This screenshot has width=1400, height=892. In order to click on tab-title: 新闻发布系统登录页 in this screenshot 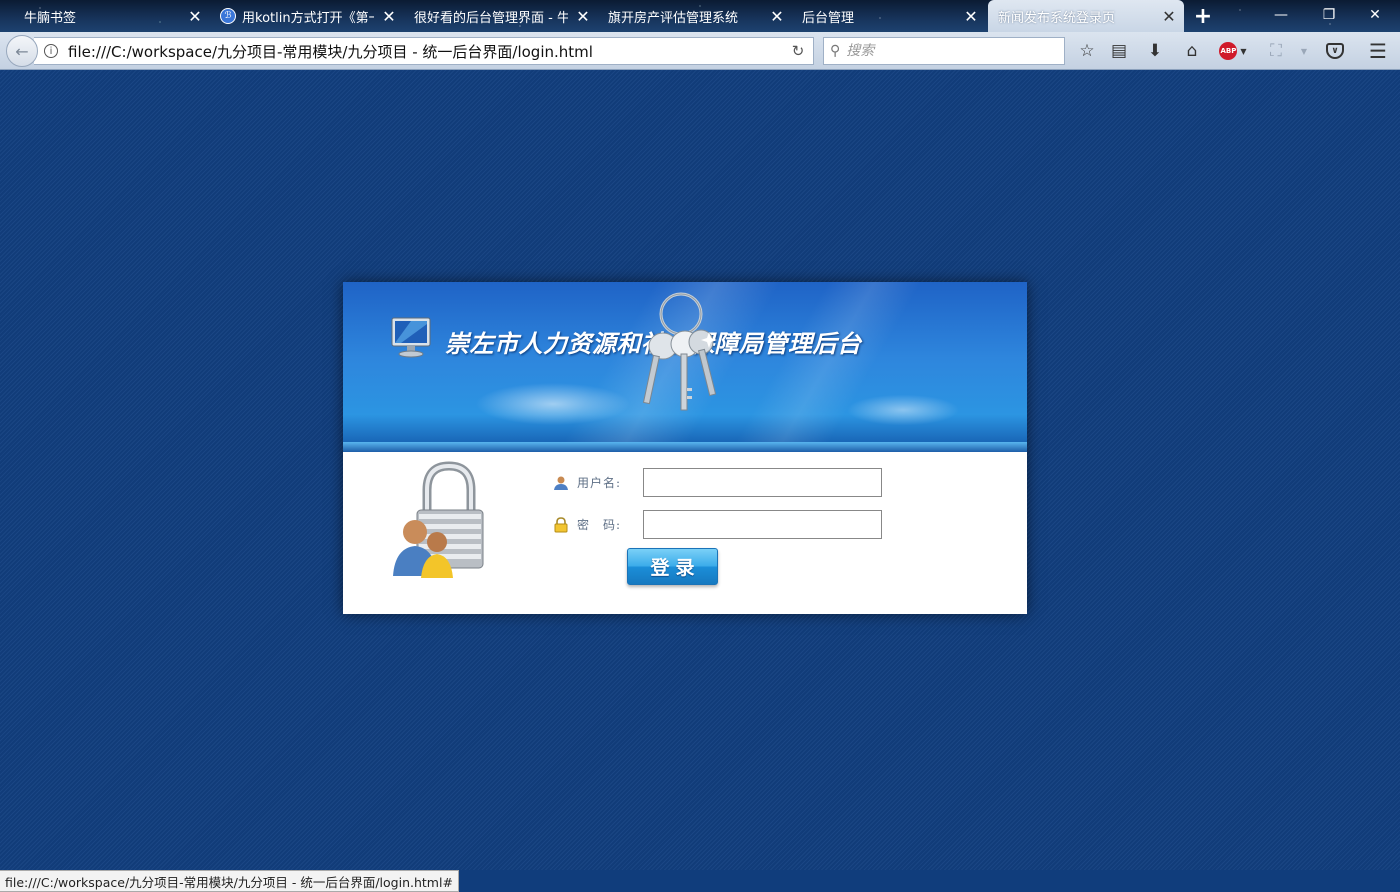, I will do `click(1057, 18)`.